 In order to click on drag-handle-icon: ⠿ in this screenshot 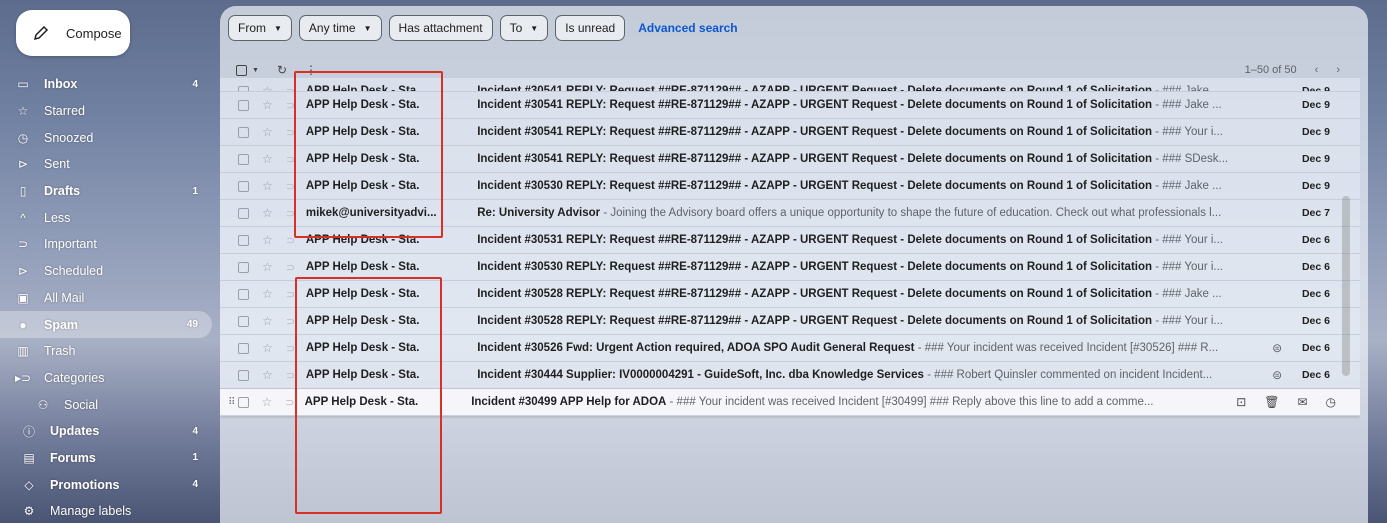, I will do `click(227, 402)`.